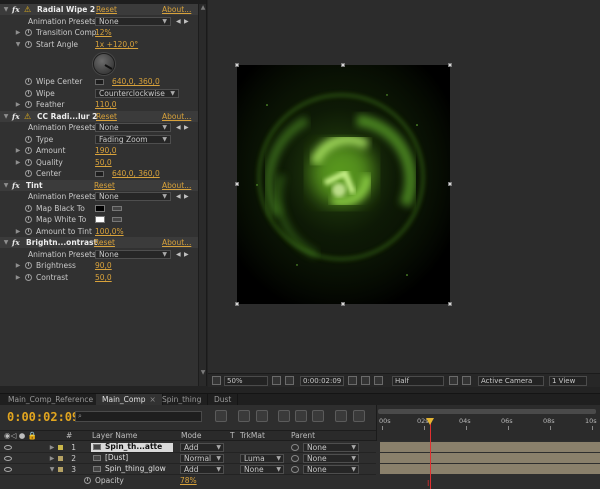  I want to click on fast-previews-icon, so click(453, 380).